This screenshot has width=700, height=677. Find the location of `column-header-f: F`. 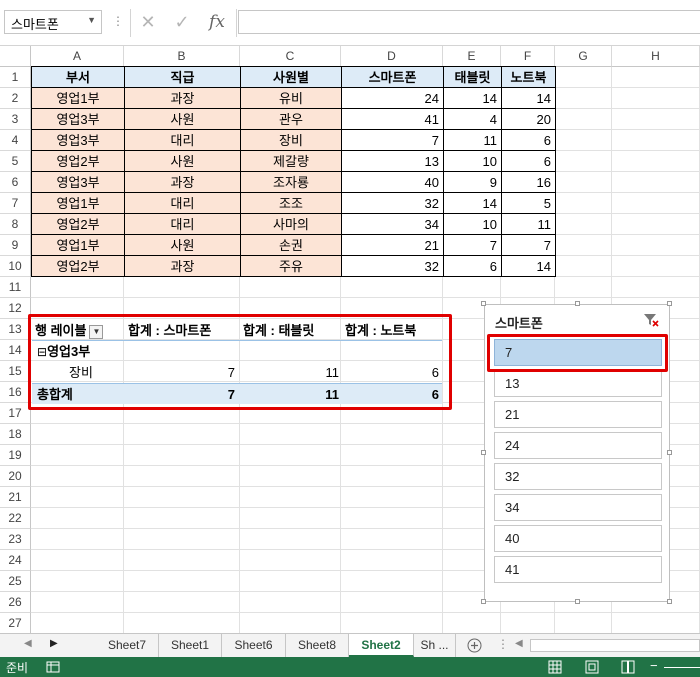

column-header-f: F is located at coordinates (528, 56).